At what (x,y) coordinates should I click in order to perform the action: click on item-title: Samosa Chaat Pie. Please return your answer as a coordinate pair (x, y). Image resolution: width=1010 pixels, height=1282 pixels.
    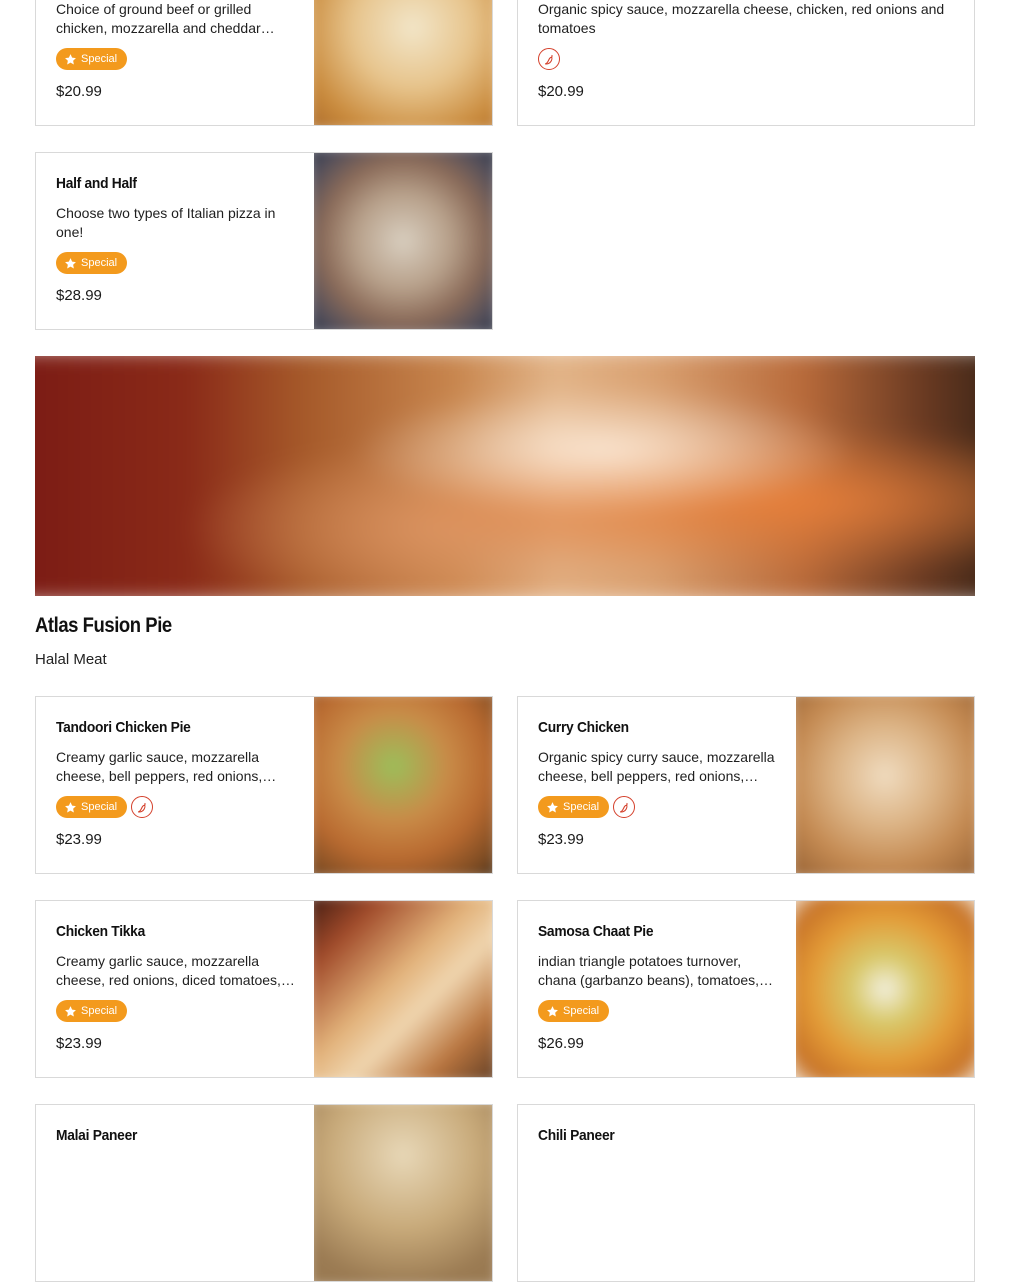
    Looking at the image, I should click on (596, 931).